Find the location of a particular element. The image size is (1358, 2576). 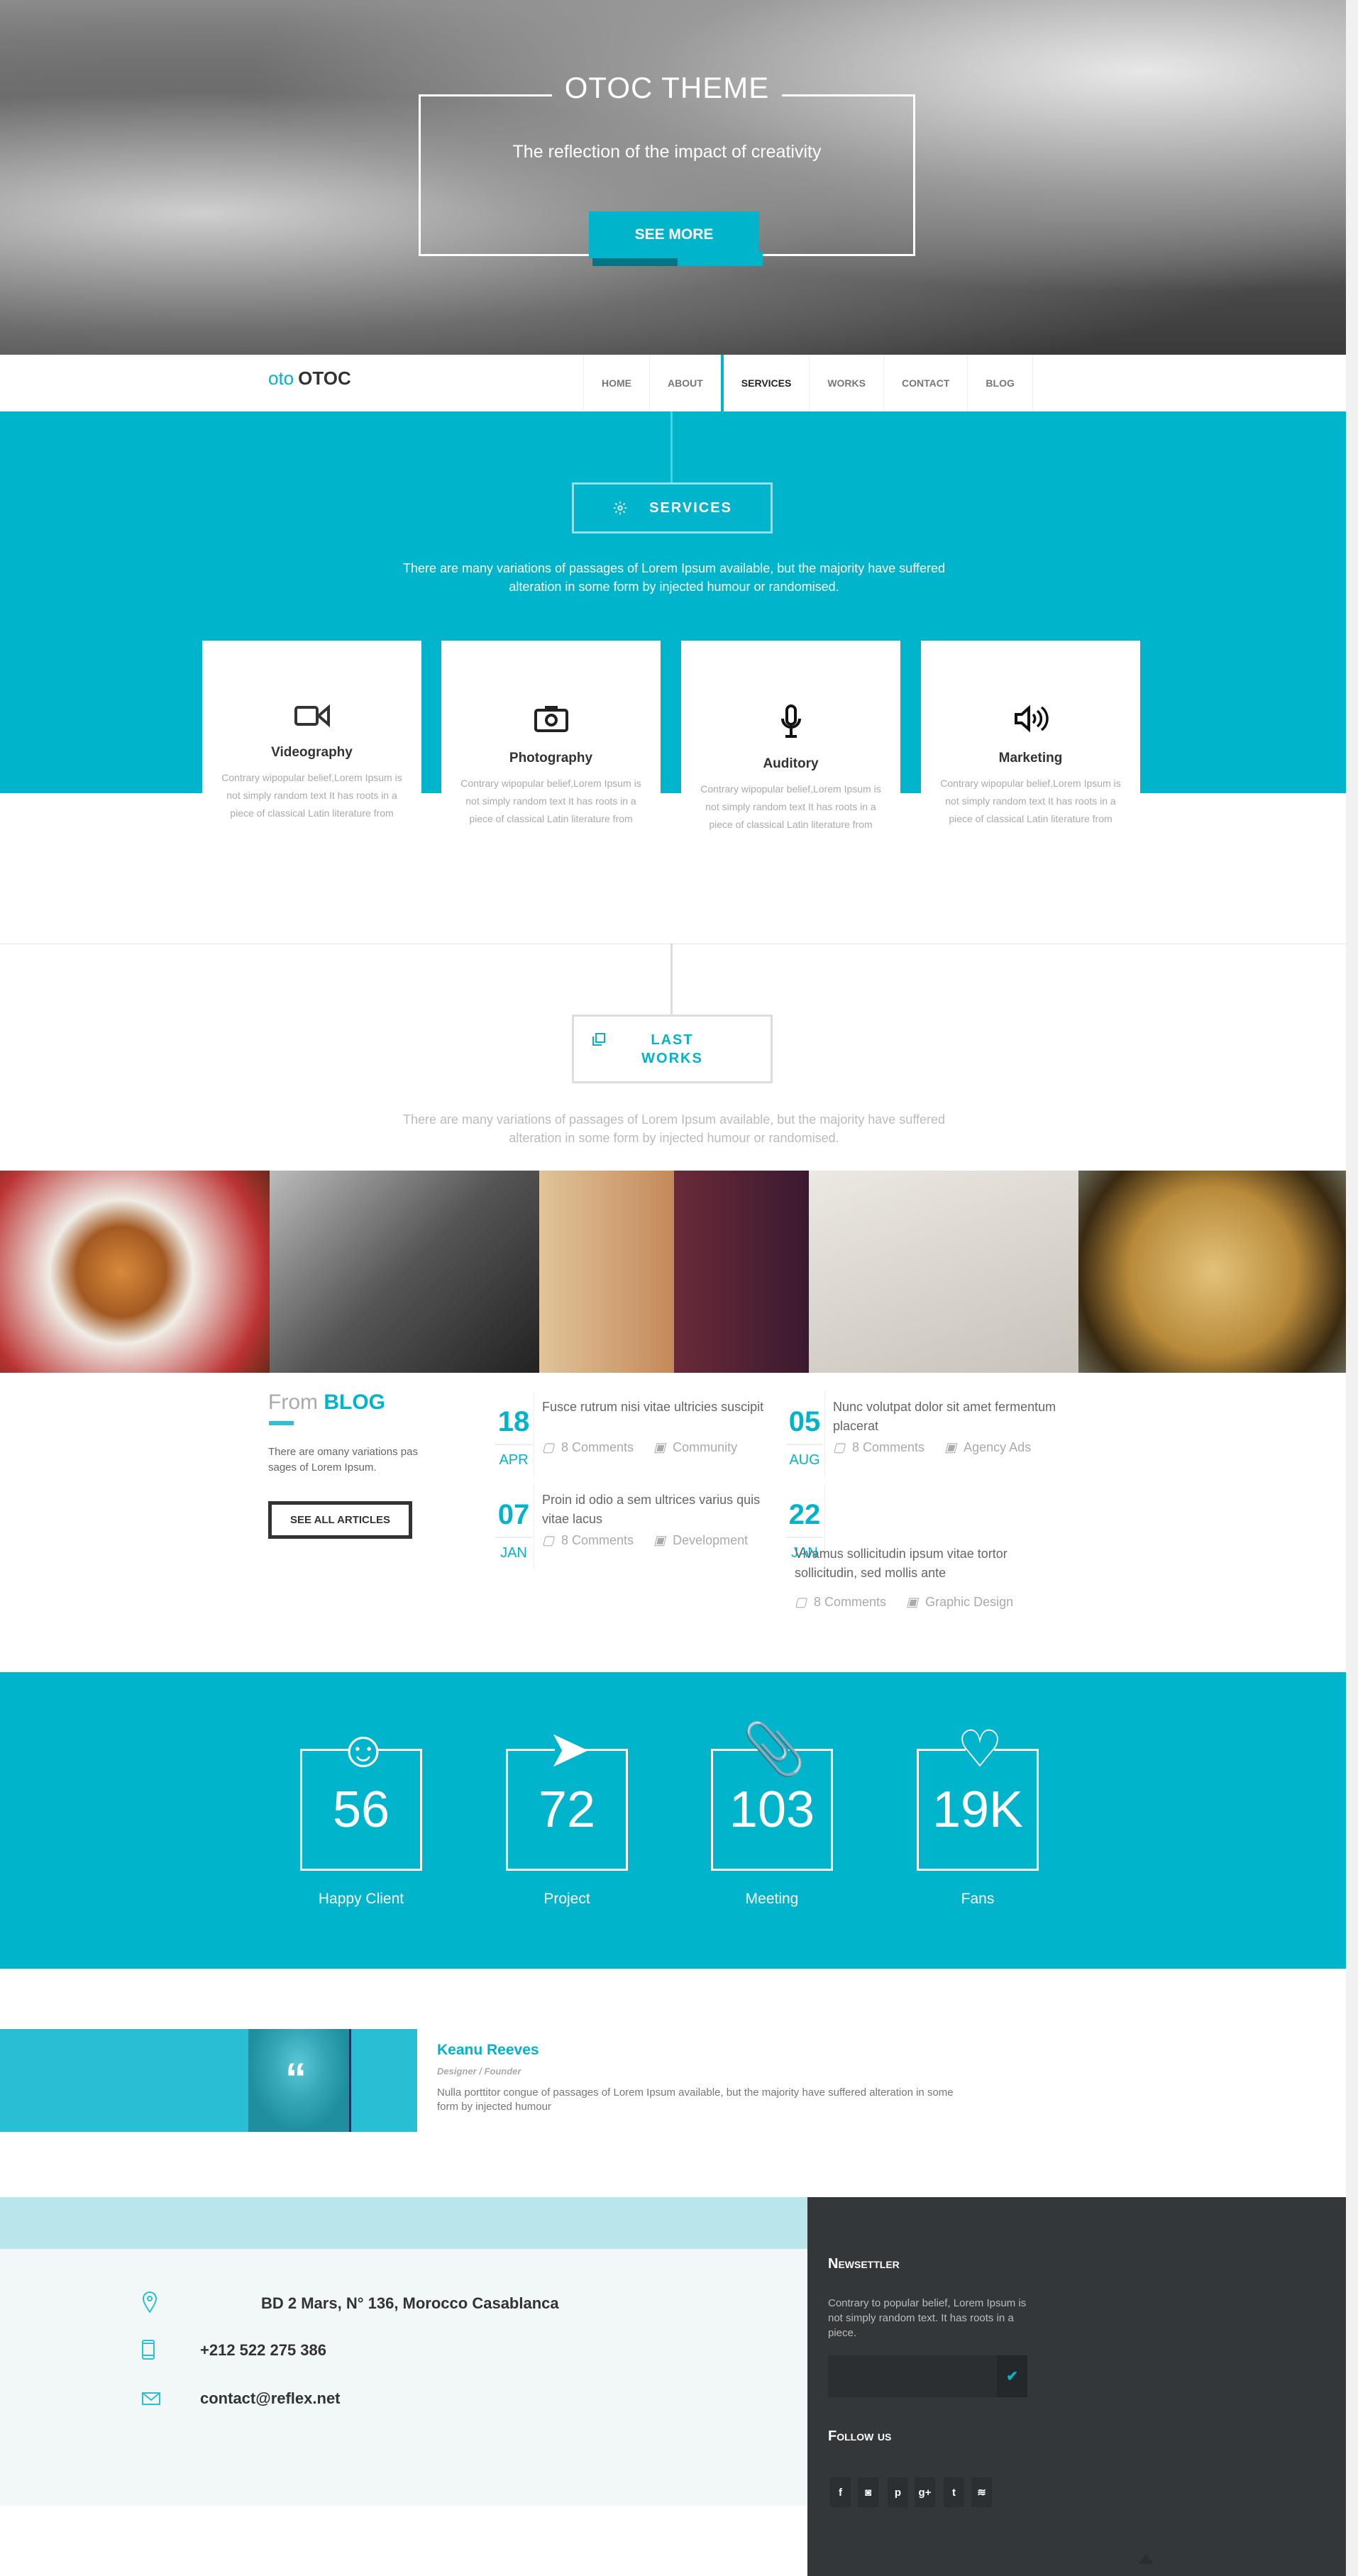

instagram-icon: ◙ is located at coordinates (868, 2492).